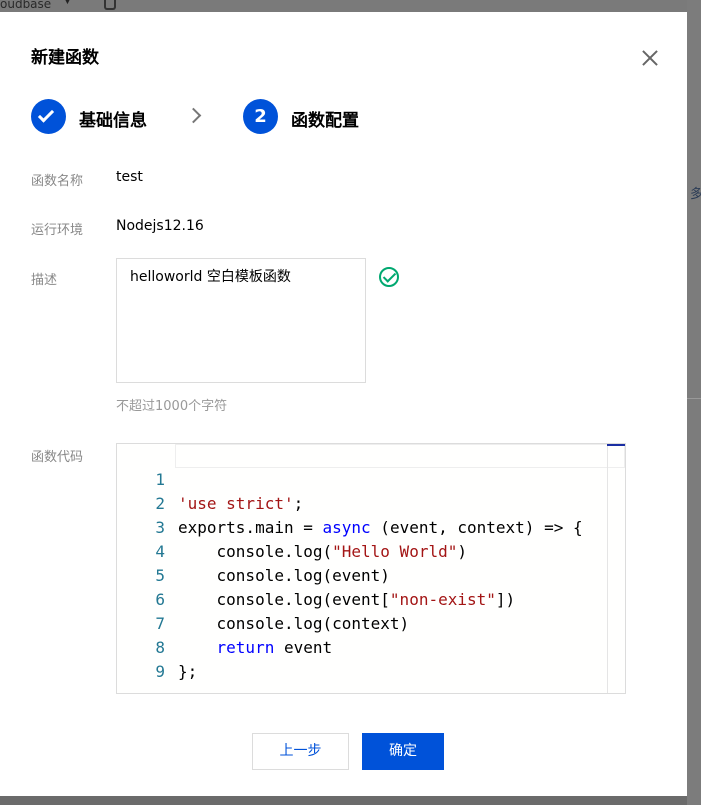 This screenshot has width=701, height=805. I want to click on step-1-indicator, so click(48, 116).